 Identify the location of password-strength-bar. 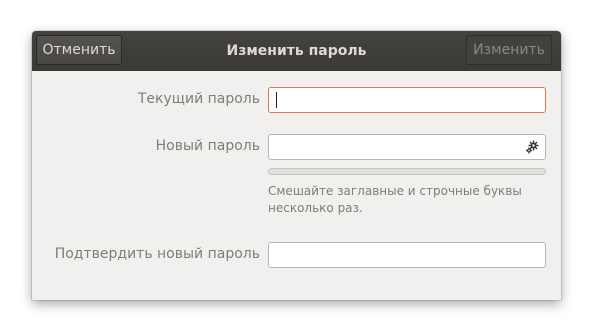
(407, 171).